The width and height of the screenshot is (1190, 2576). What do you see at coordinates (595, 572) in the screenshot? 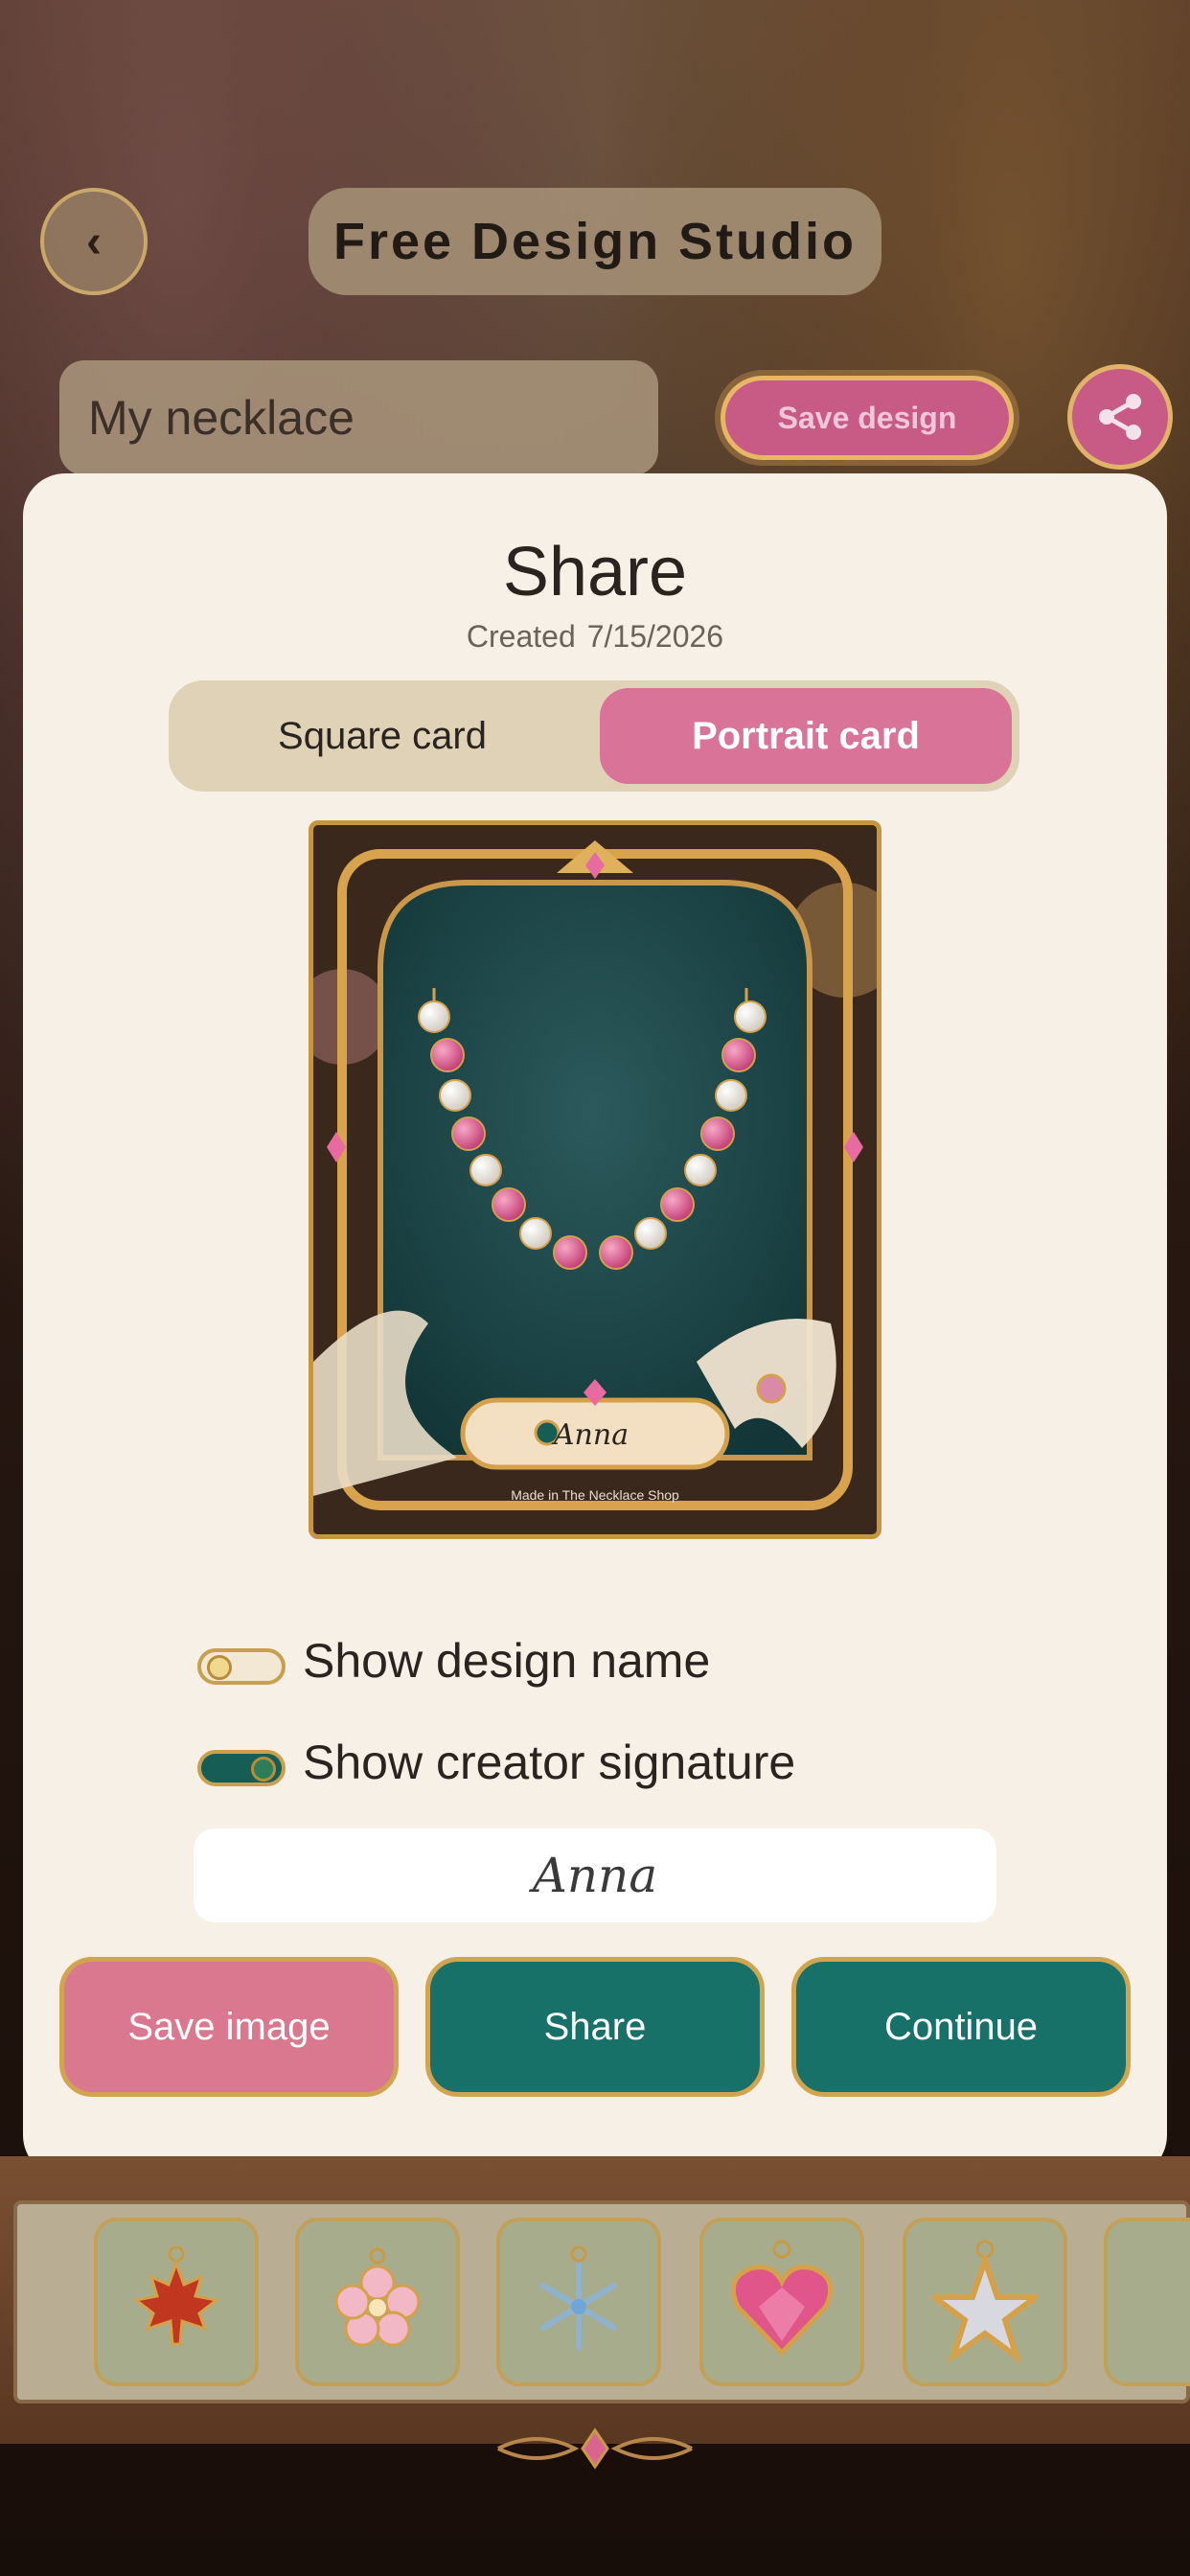
I see `share-modal-title: Share` at bounding box center [595, 572].